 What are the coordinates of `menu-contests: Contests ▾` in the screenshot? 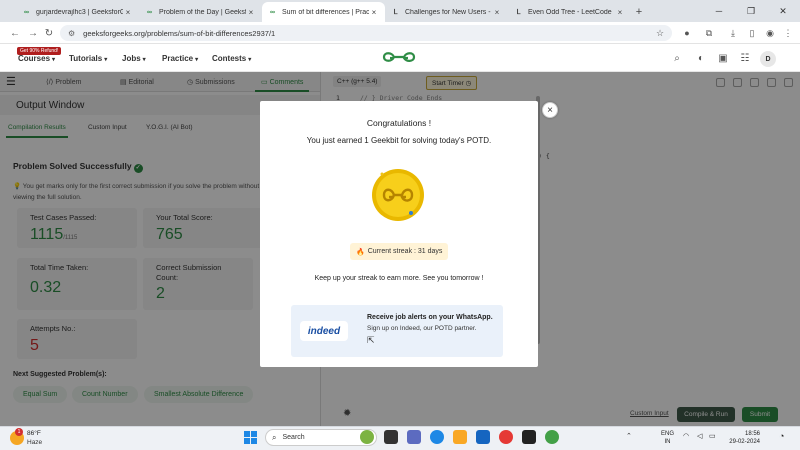 It's located at (231, 58).